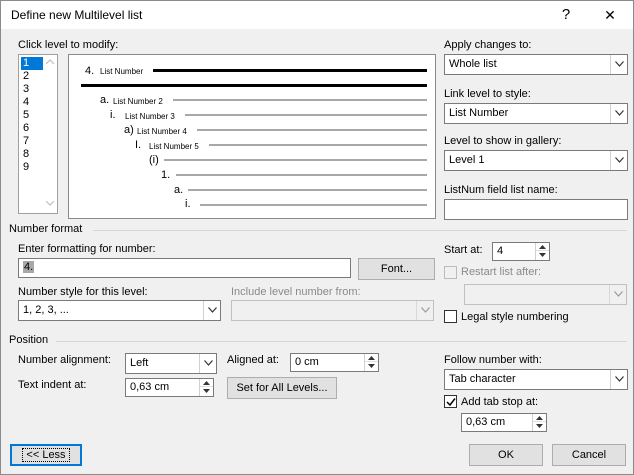  I want to click on follow-number-label: Follow number with:, so click(493, 360).